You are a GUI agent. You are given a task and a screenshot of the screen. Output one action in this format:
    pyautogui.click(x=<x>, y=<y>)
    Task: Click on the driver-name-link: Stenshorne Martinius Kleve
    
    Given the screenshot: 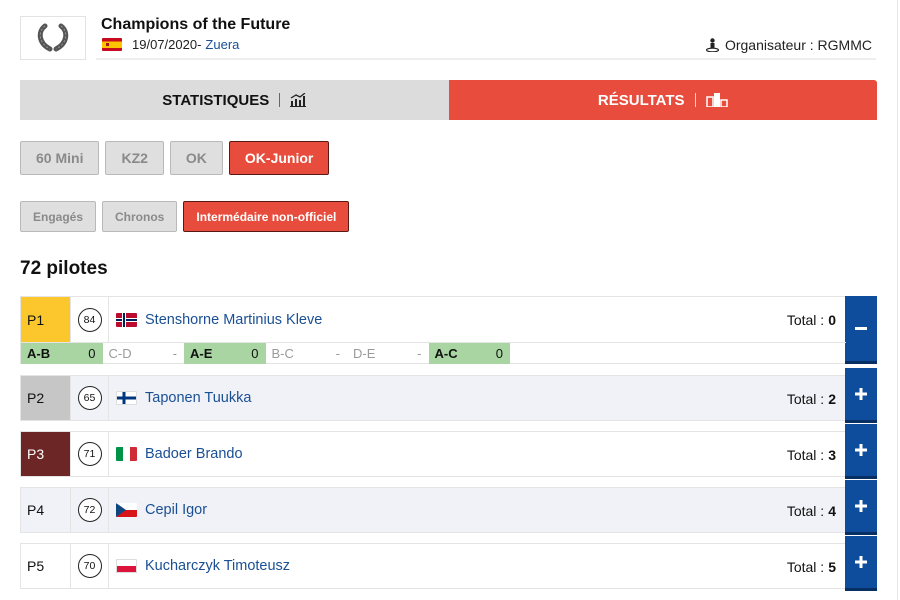 What is the action you would take?
    pyautogui.click(x=233, y=320)
    